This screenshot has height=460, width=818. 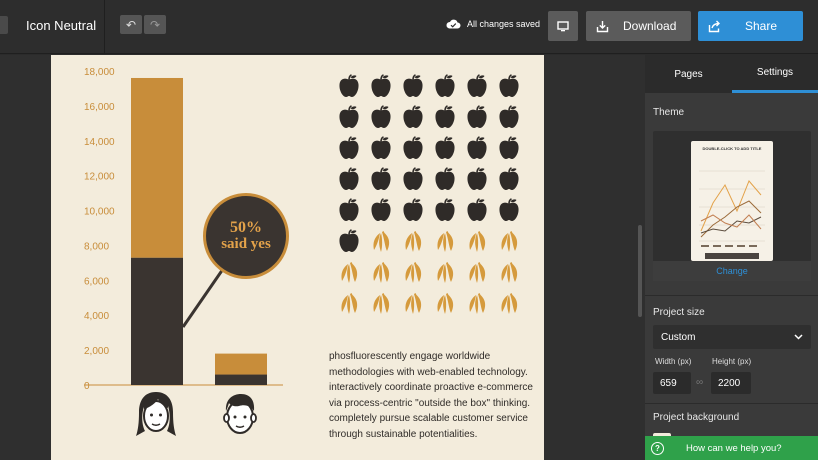 I want to click on save-status: All changes saved, so click(x=493, y=23).